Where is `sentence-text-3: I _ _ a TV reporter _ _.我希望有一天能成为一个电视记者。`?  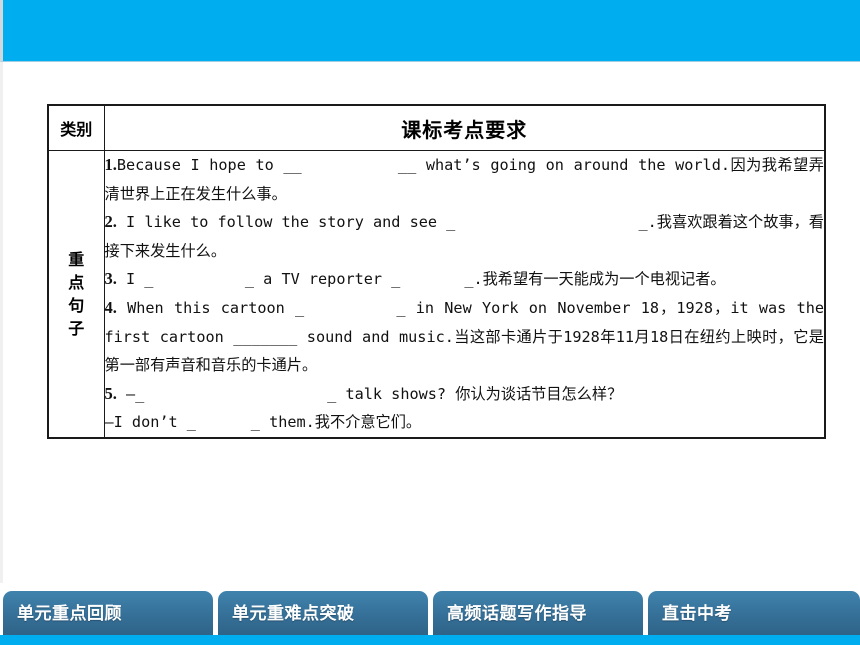 sentence-text-3: I _ _ a TV reporter _ _.我希望有一天能成为一个电视记者。 is located at coordinates (421, 279).